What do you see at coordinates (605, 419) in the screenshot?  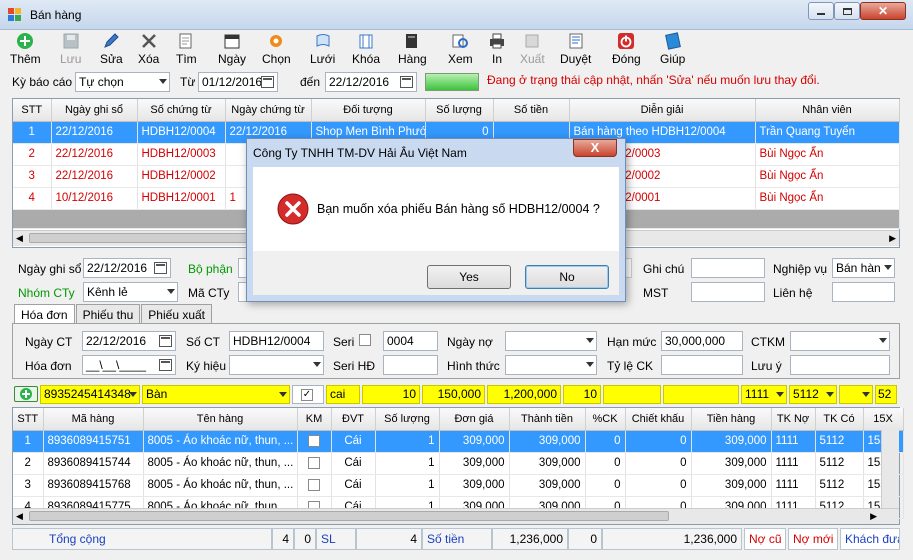 I see `column-header: %CK` at bounding box center [605, 419].